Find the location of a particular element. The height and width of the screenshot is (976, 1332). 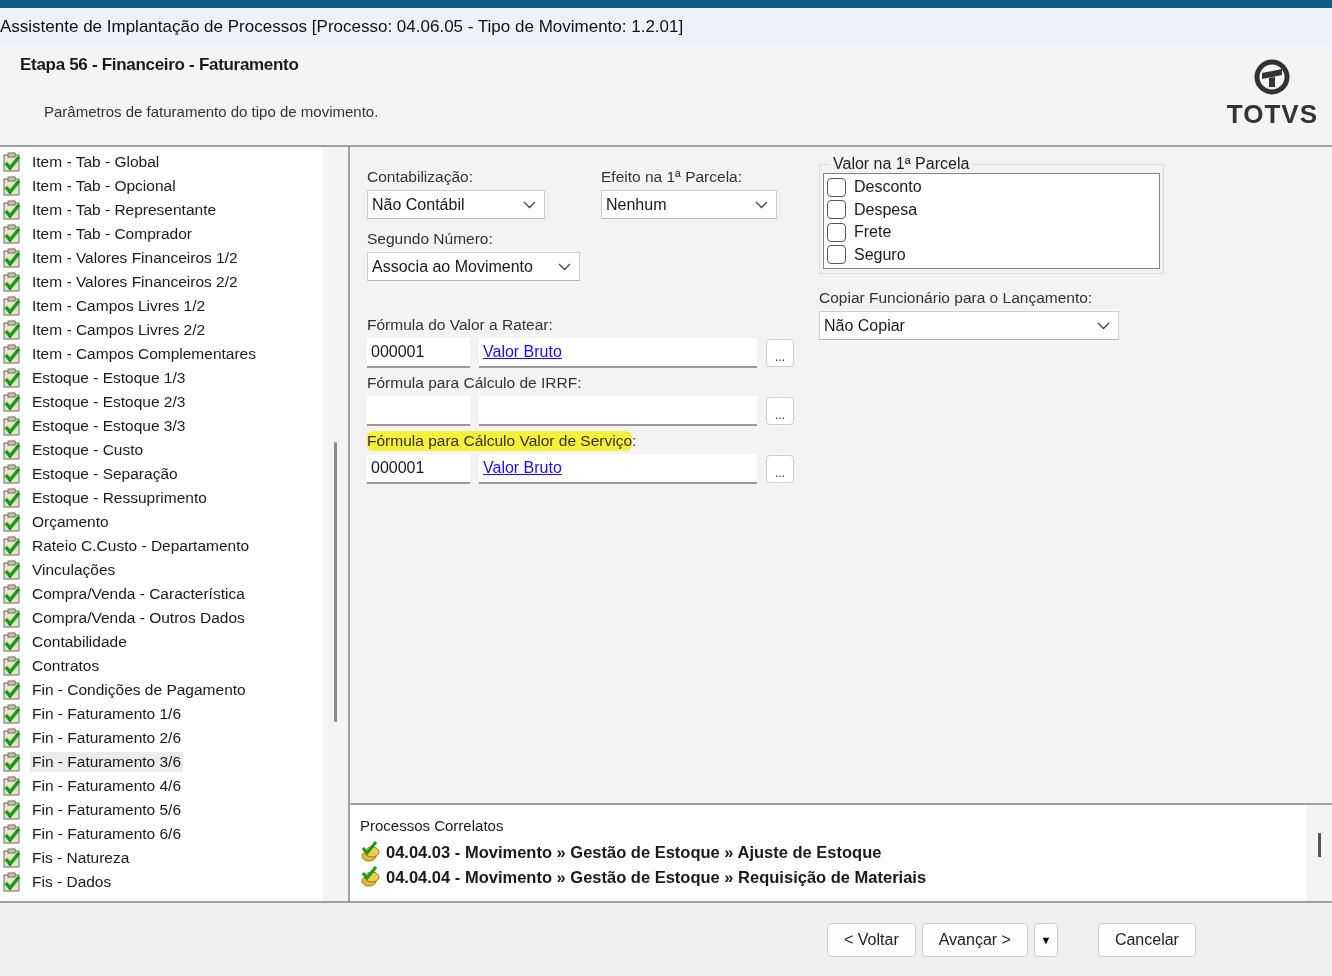

logo-text: TOTVS is located at coordinates (1272, 114).